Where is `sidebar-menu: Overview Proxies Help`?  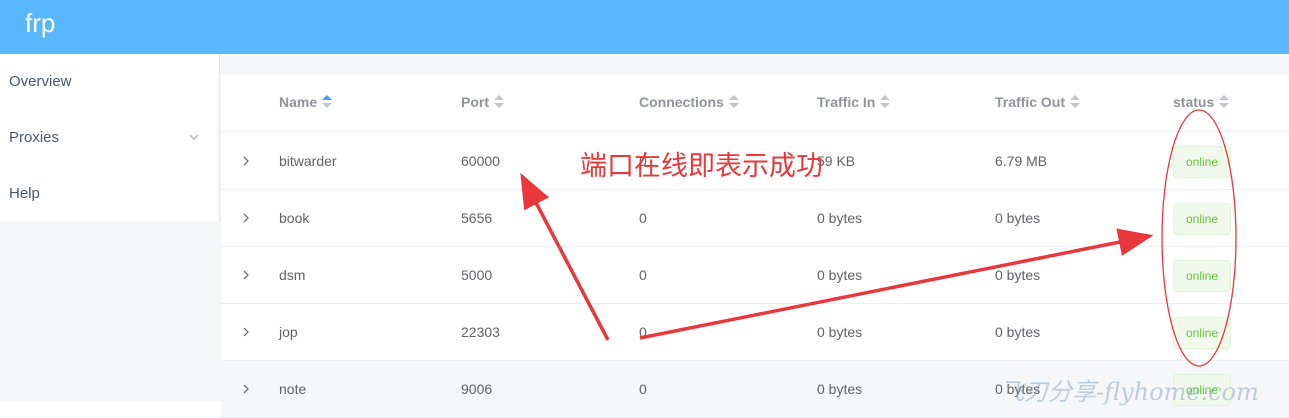 sidebar-menu: Overview Proxies Help is located at coordinates (110, 138).